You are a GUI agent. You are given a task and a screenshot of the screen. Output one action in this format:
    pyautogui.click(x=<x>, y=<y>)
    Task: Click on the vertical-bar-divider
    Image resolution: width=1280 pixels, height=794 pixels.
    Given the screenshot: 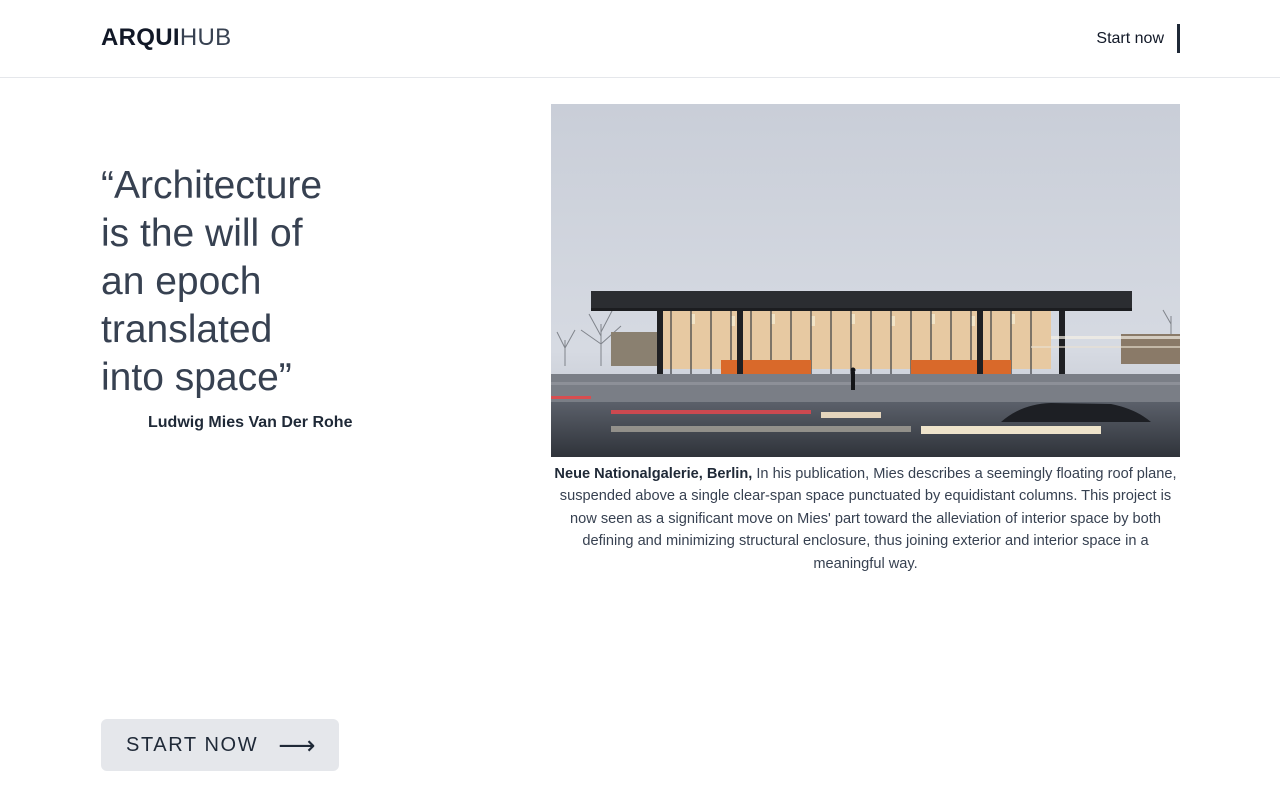 What is the action you would take?
    pyautogui.click(x=1178, y=38)
    